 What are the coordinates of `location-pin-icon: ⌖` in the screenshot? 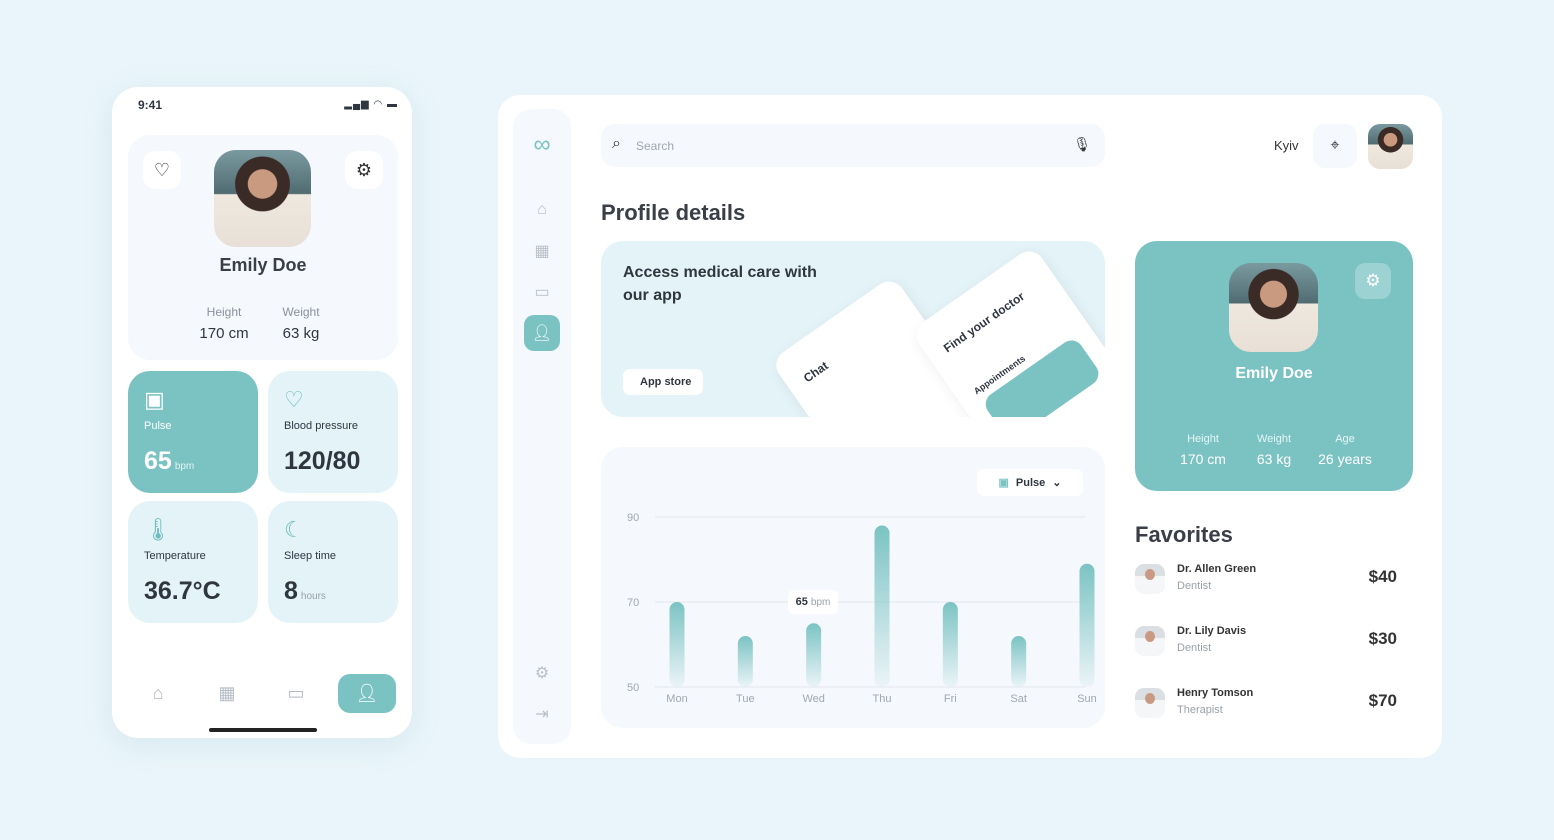 It's located at (1335, 146).